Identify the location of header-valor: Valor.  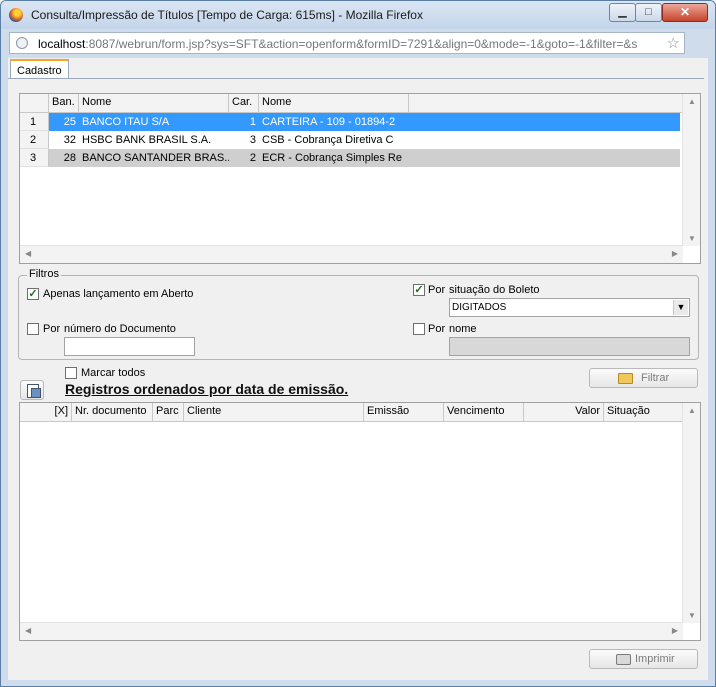
(564, 412).